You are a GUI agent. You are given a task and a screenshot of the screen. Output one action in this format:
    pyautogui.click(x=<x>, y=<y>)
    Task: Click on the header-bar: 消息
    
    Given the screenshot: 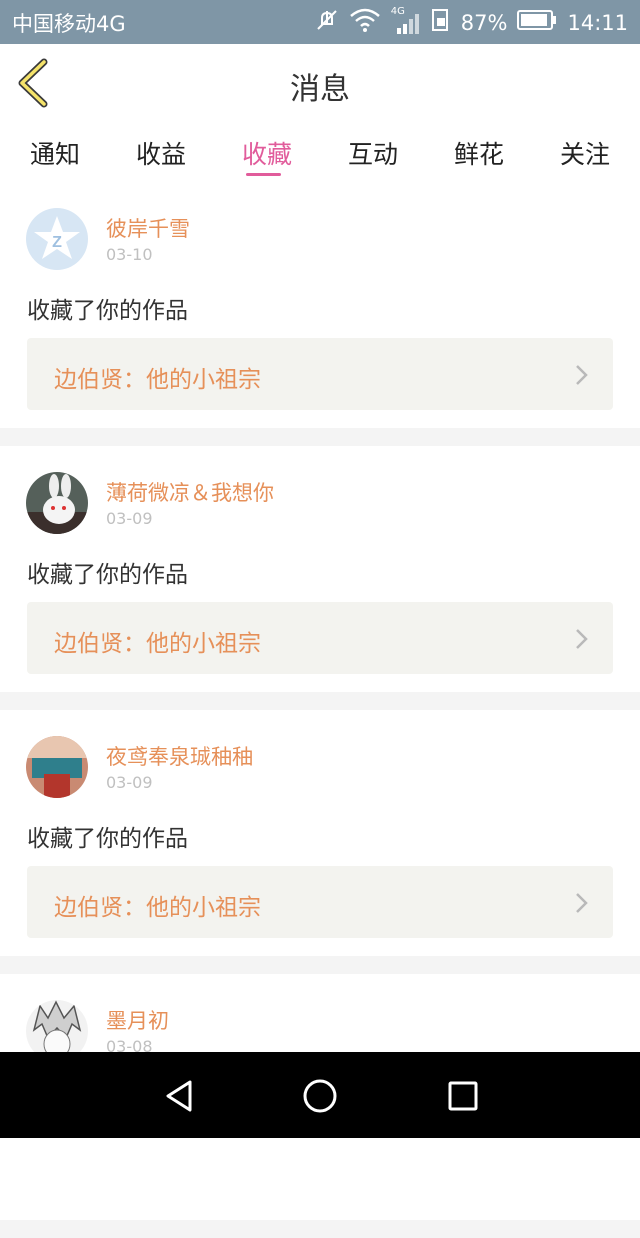 What is the action you would take?
    pyautogui.click(x=320, y=83)
    